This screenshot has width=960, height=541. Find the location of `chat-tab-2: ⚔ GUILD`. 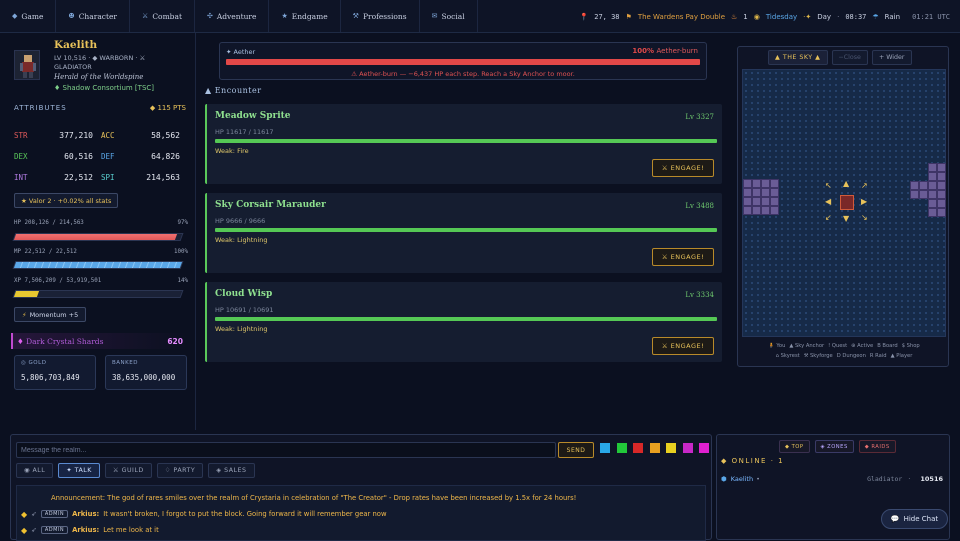

chat-tab-2: ⚔ GUILD is located at coordinates (128, 470).